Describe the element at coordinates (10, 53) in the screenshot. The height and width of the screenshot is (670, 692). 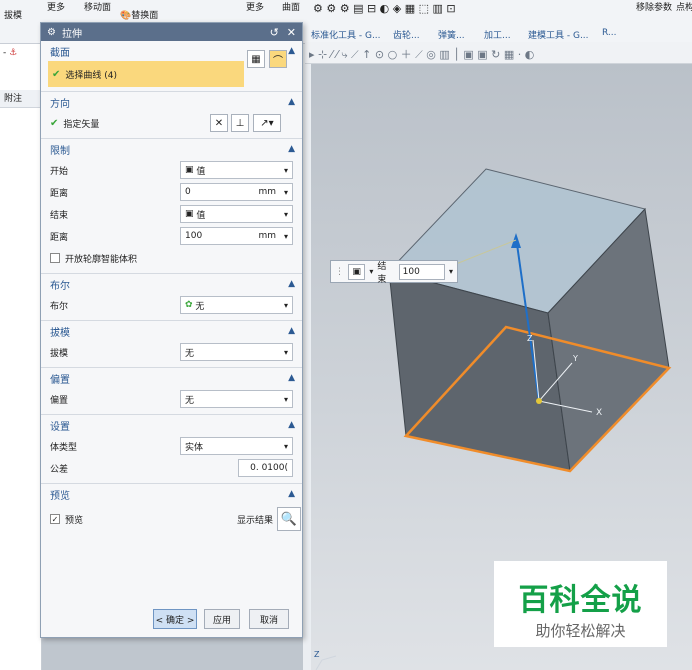
I see `navigator-partial: - ⚓` at that location.